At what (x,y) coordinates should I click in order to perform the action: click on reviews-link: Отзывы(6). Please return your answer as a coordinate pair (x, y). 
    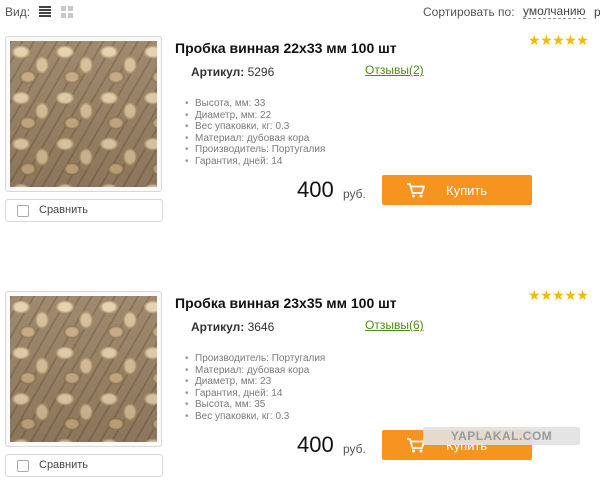
    Looking at the image, I should click on (394, 325).